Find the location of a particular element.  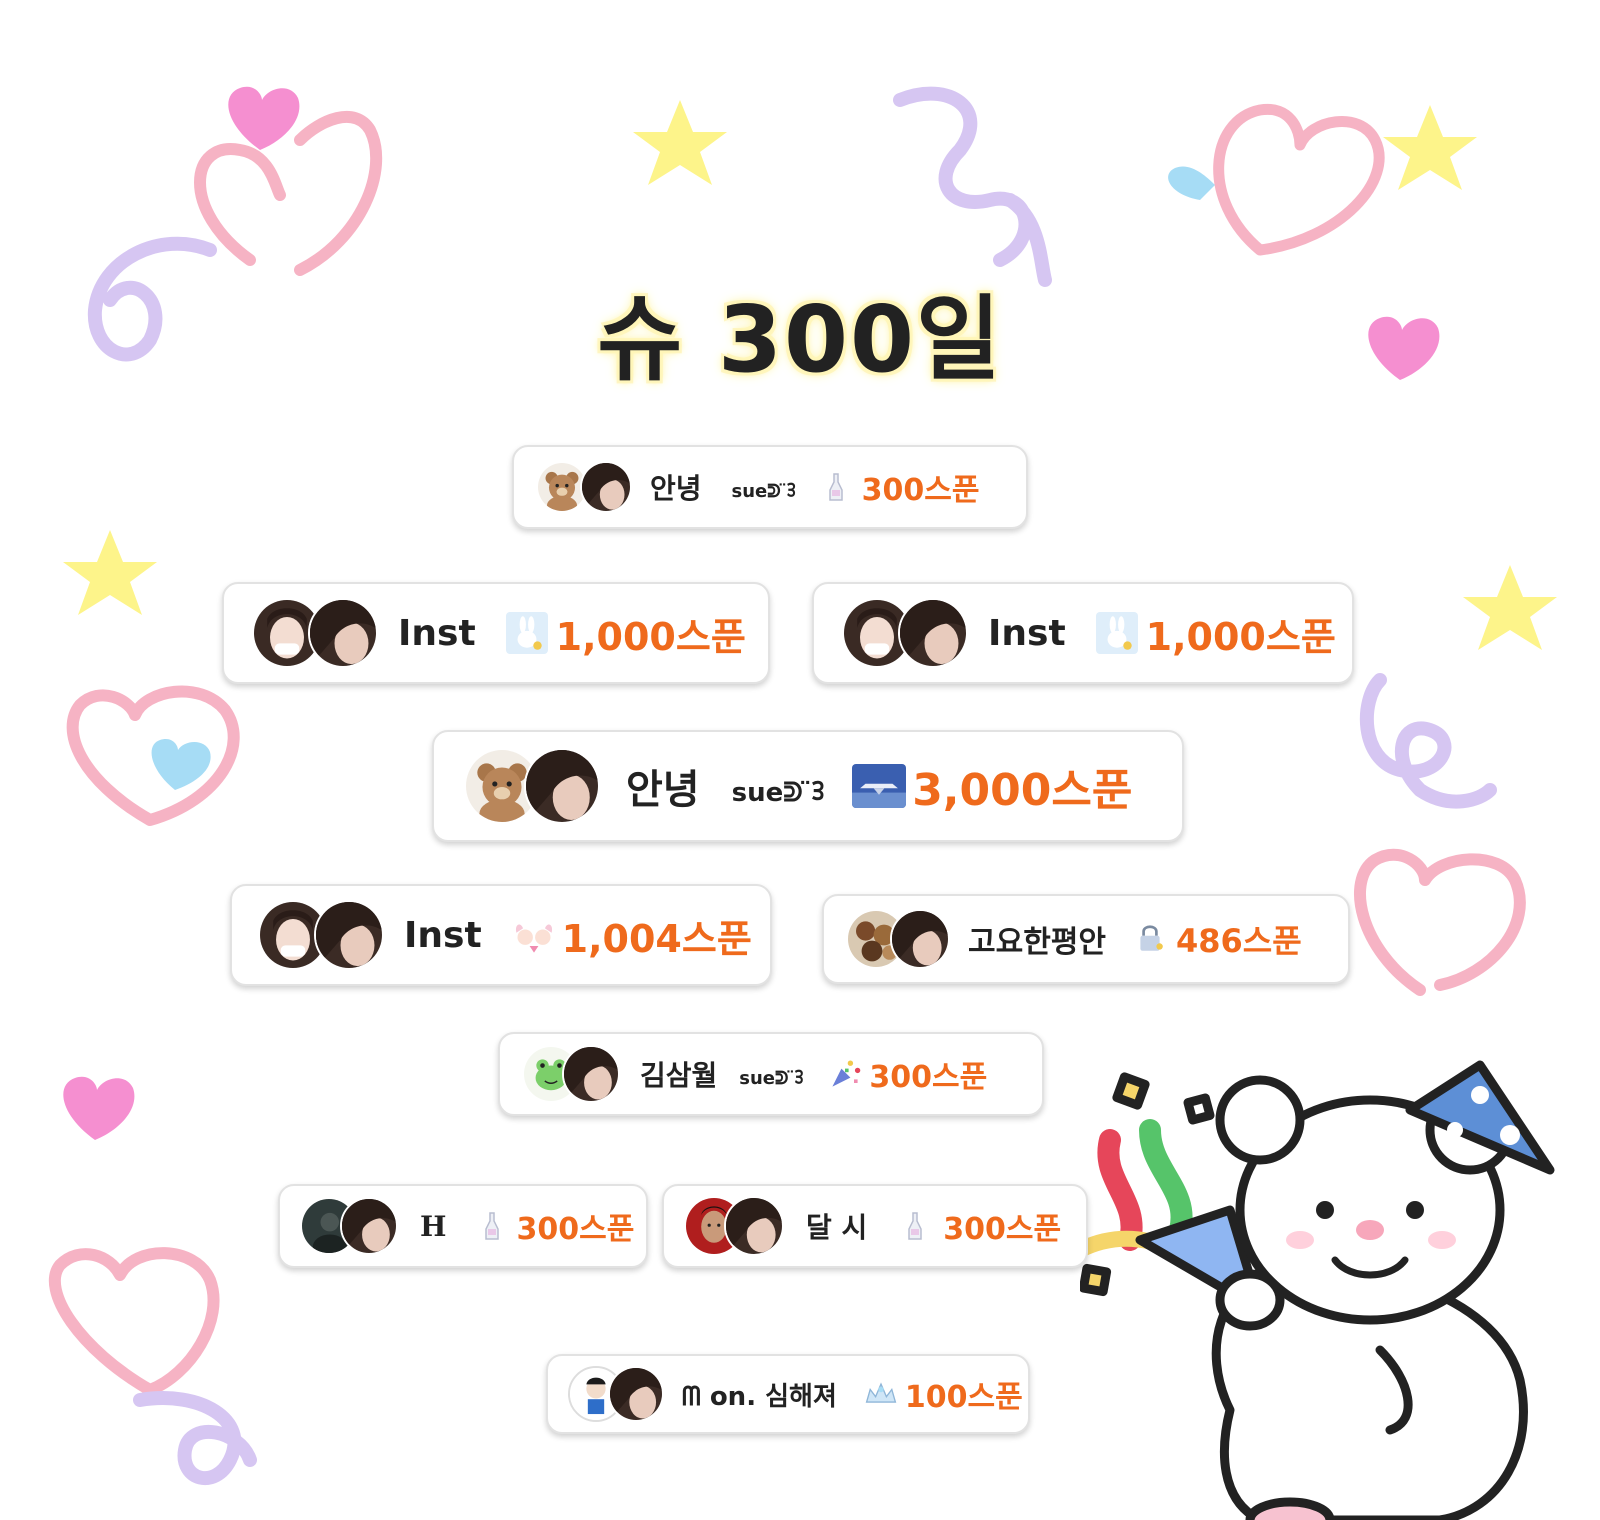

donation-amount: 1,004스푼 is located at coordinates (656, 938).